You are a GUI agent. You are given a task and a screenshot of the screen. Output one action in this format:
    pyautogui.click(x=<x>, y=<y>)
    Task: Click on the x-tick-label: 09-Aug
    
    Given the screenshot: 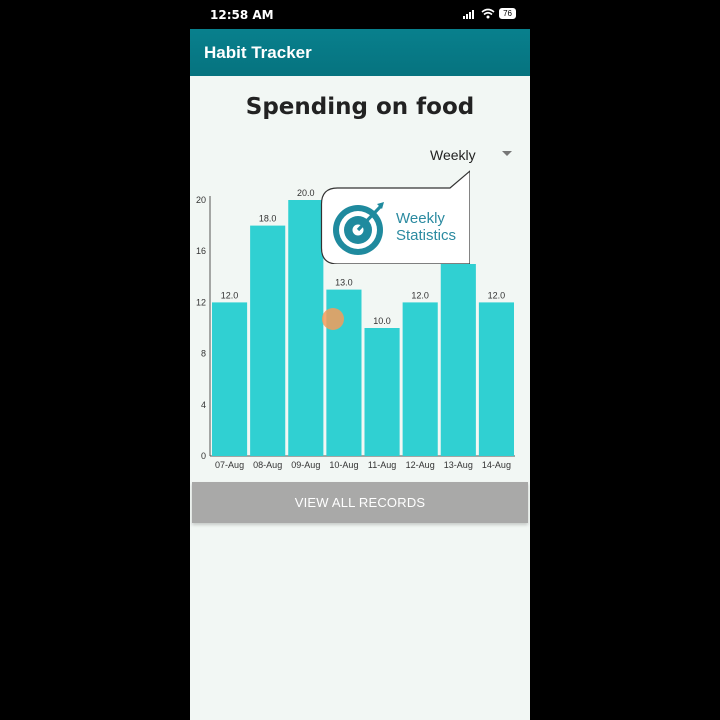 What is the action you would take?
    pyautogui.click(x=305, y=465)
    